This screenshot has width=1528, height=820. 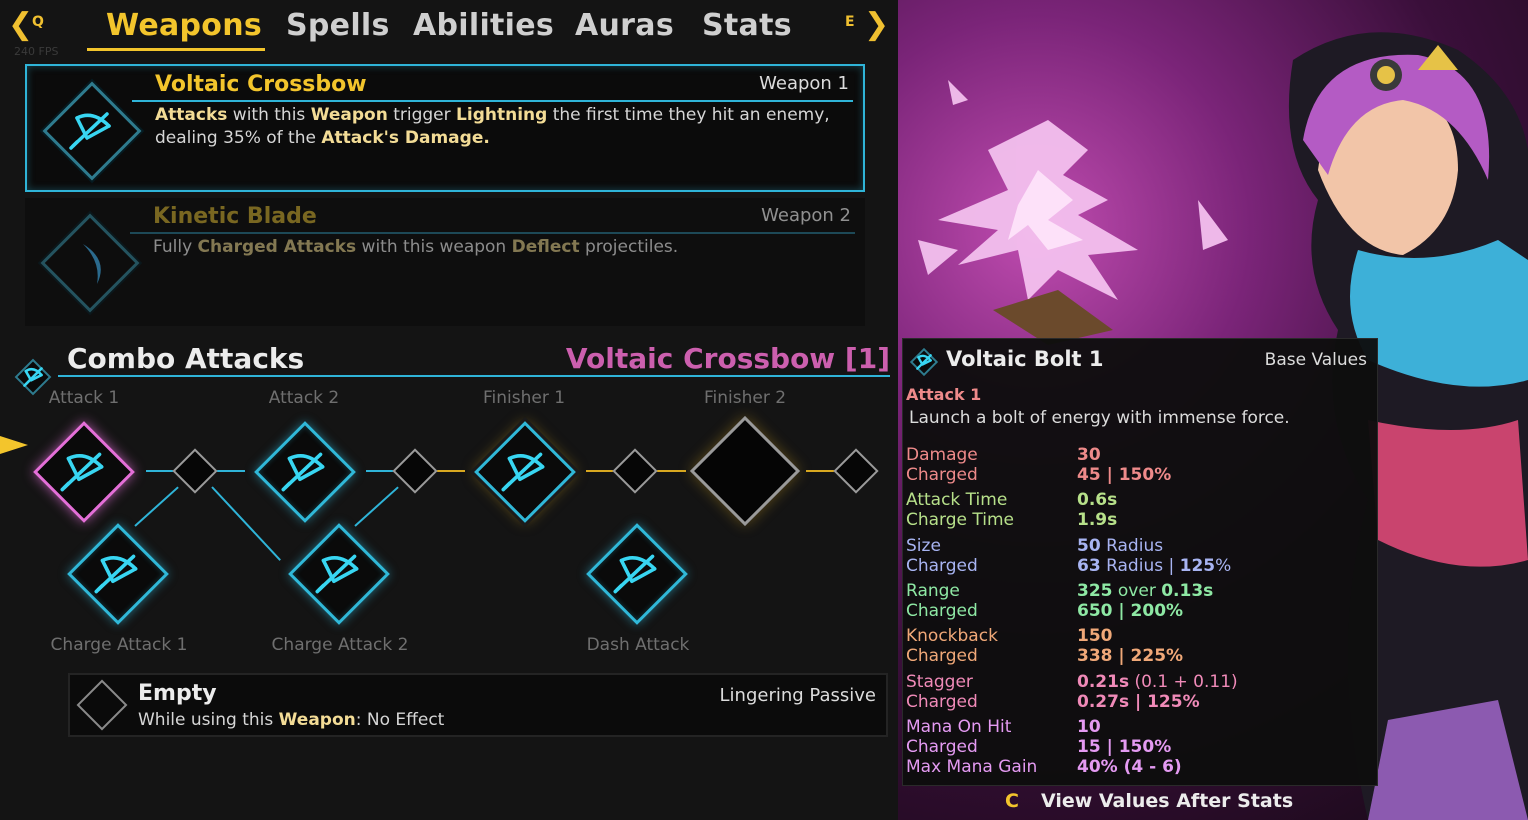 What do you see at coordinates (1097, 520) in the screenshot?
I see `stat-value: 1.9s` at bounding box center [1097, 520].